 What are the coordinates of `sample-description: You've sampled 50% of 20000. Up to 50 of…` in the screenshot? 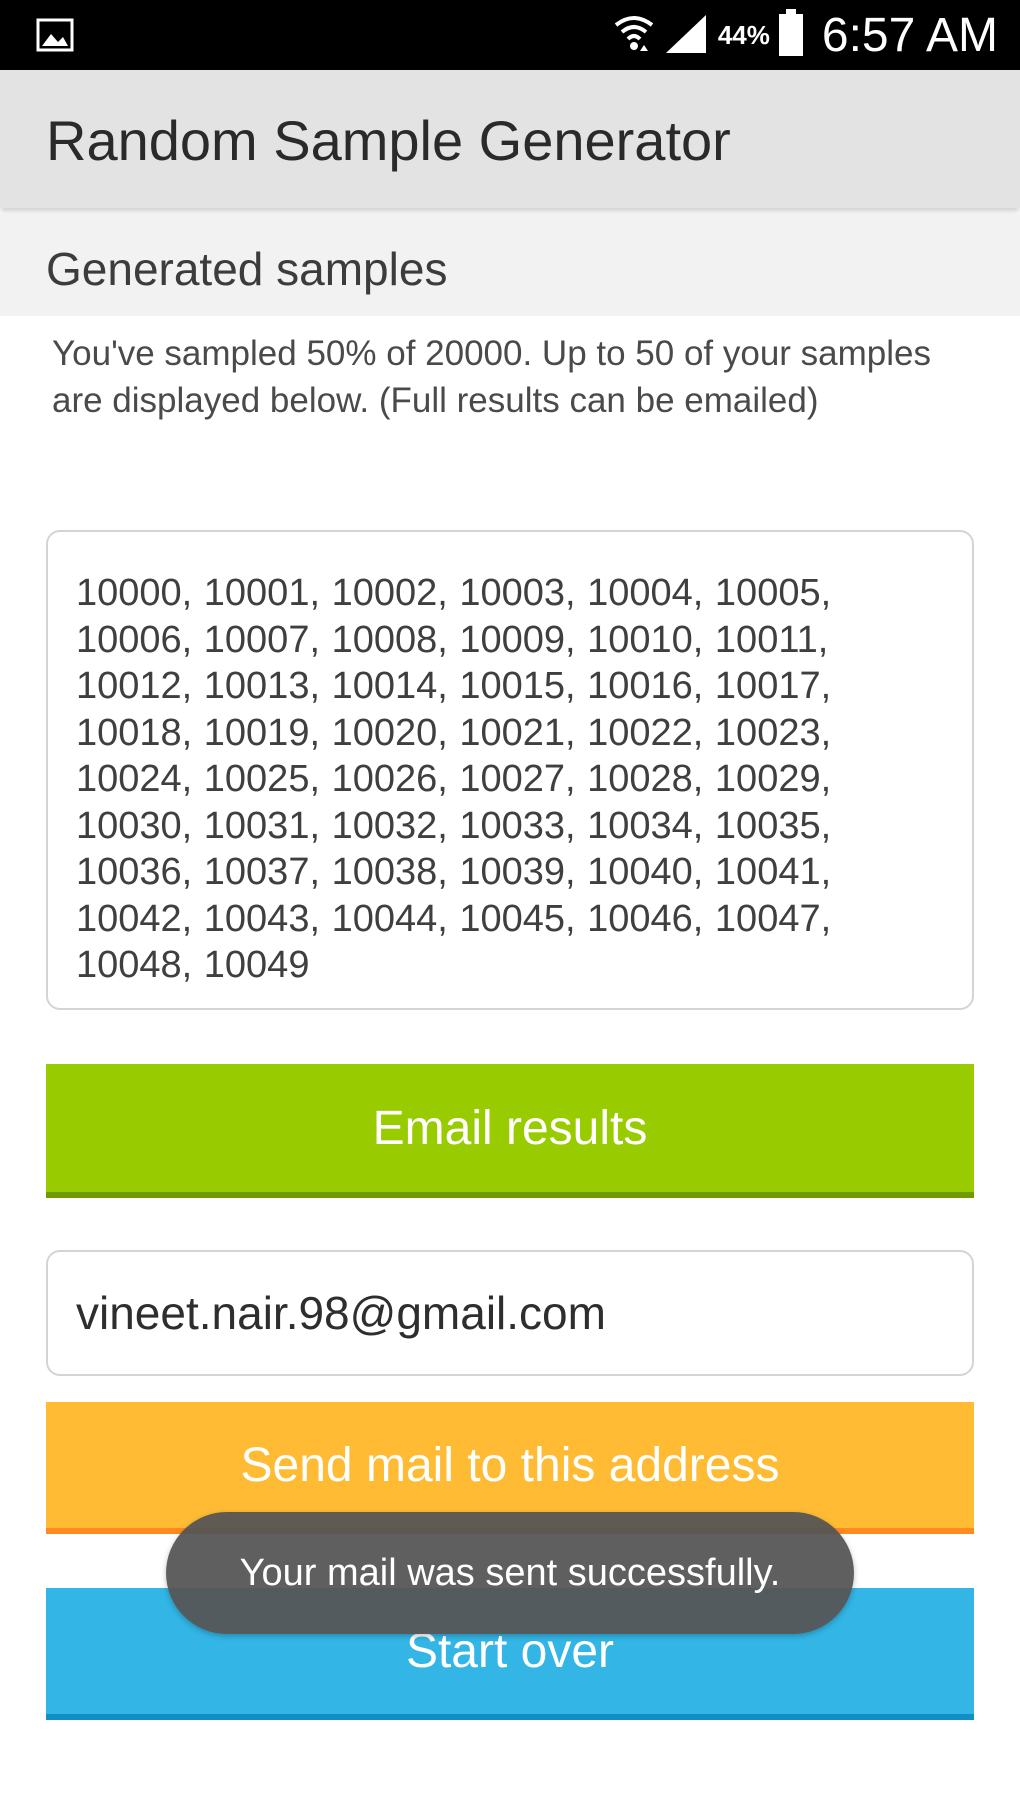 It's located at (491, 377).